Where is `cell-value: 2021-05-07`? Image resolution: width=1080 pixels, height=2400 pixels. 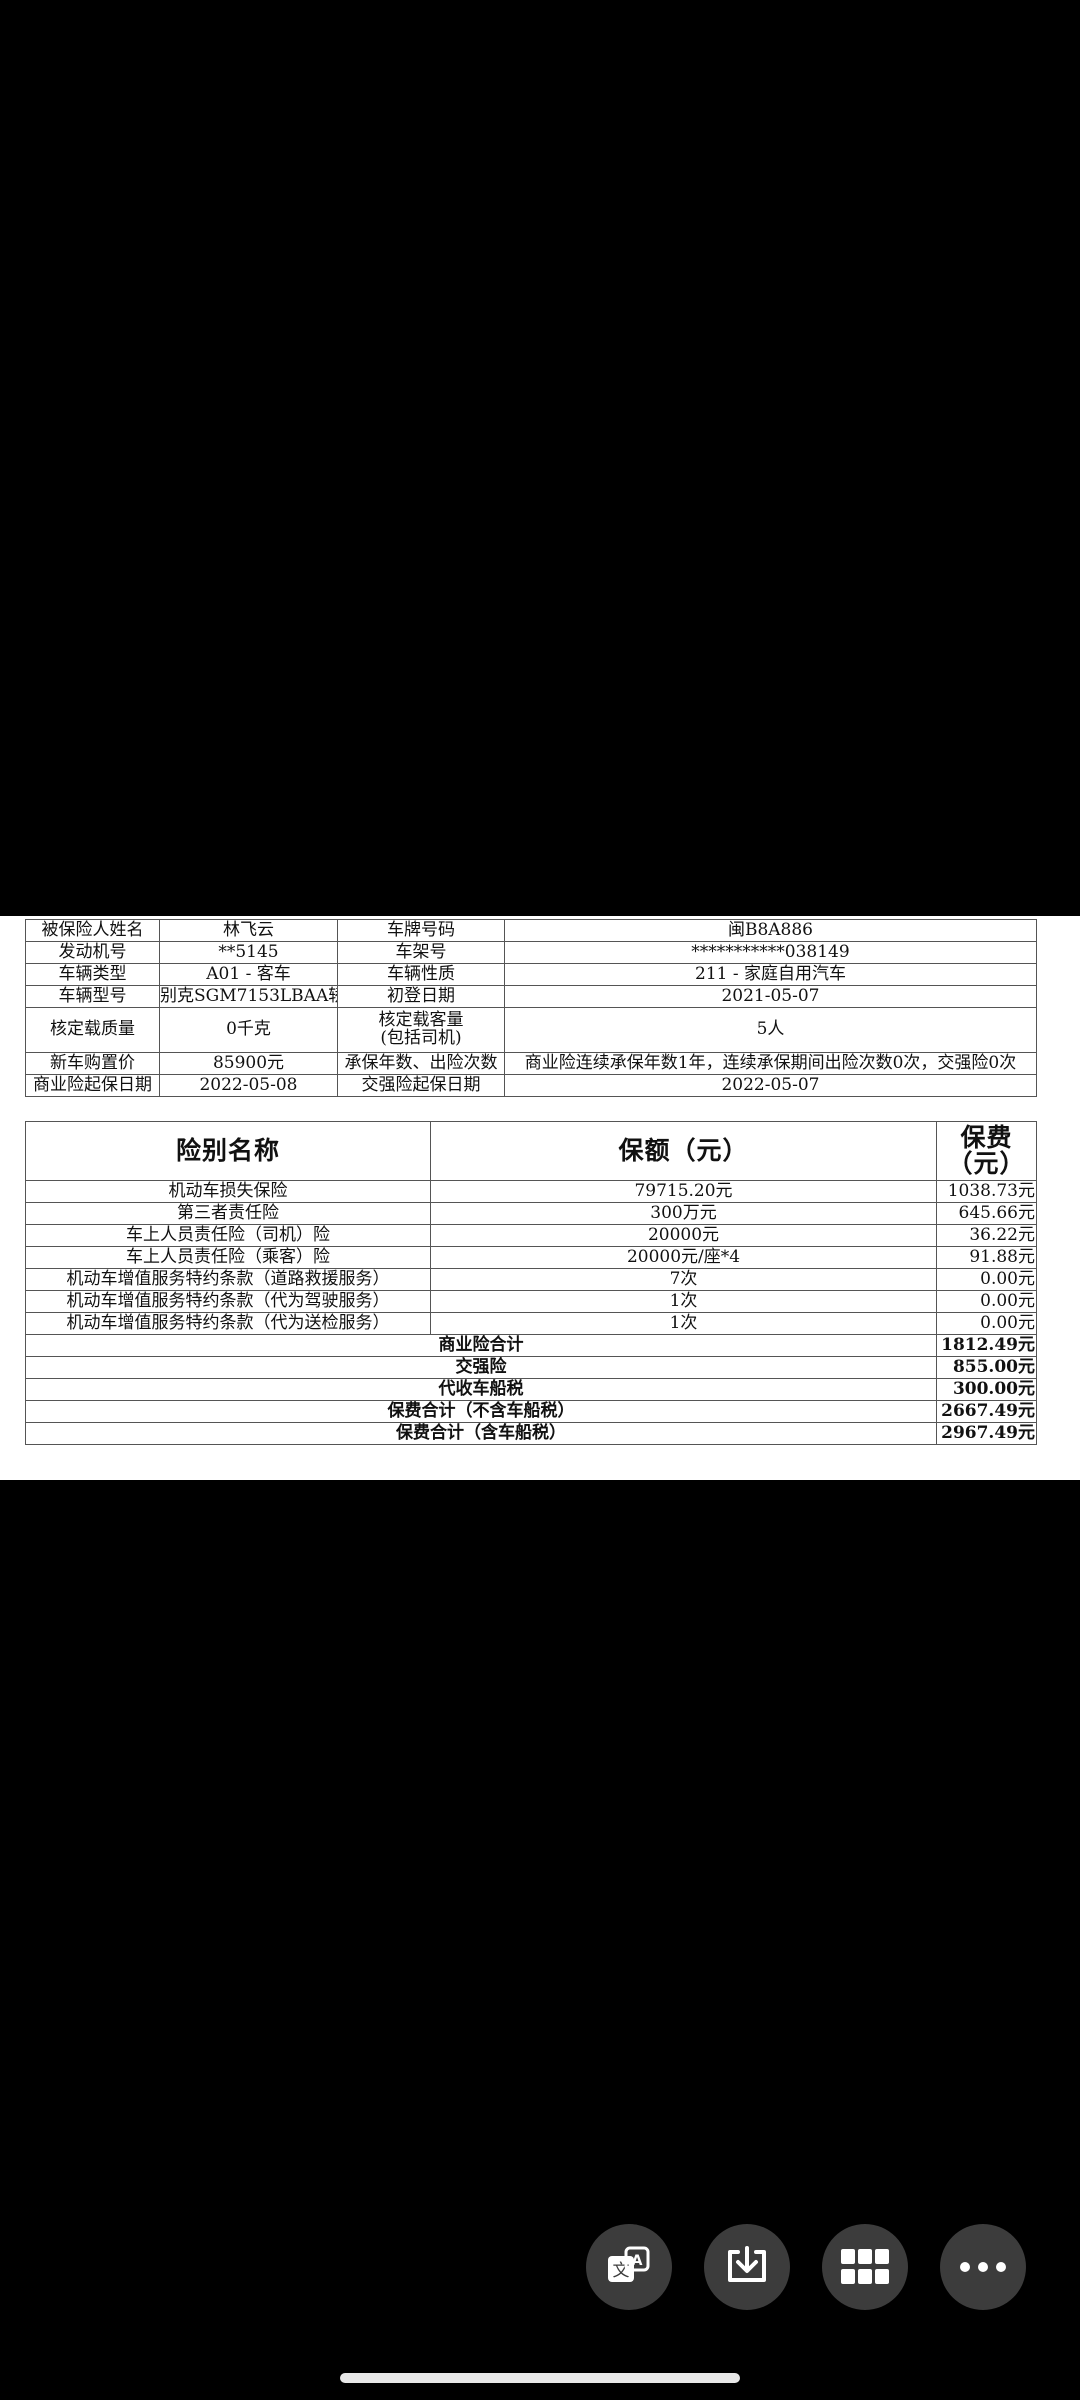
cell-value: 2021-05-07 is located at coordinates (770, 996).